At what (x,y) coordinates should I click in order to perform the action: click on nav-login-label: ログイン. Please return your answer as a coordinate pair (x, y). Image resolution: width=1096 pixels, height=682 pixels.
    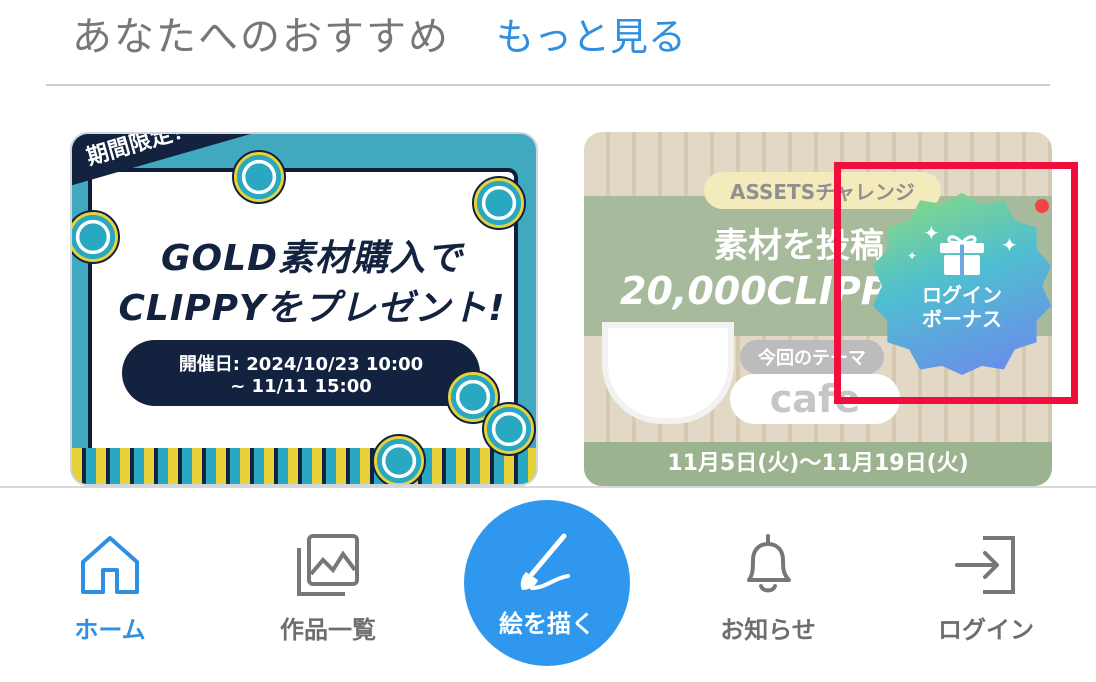
    Looking at the image, I should click on (986, 630).